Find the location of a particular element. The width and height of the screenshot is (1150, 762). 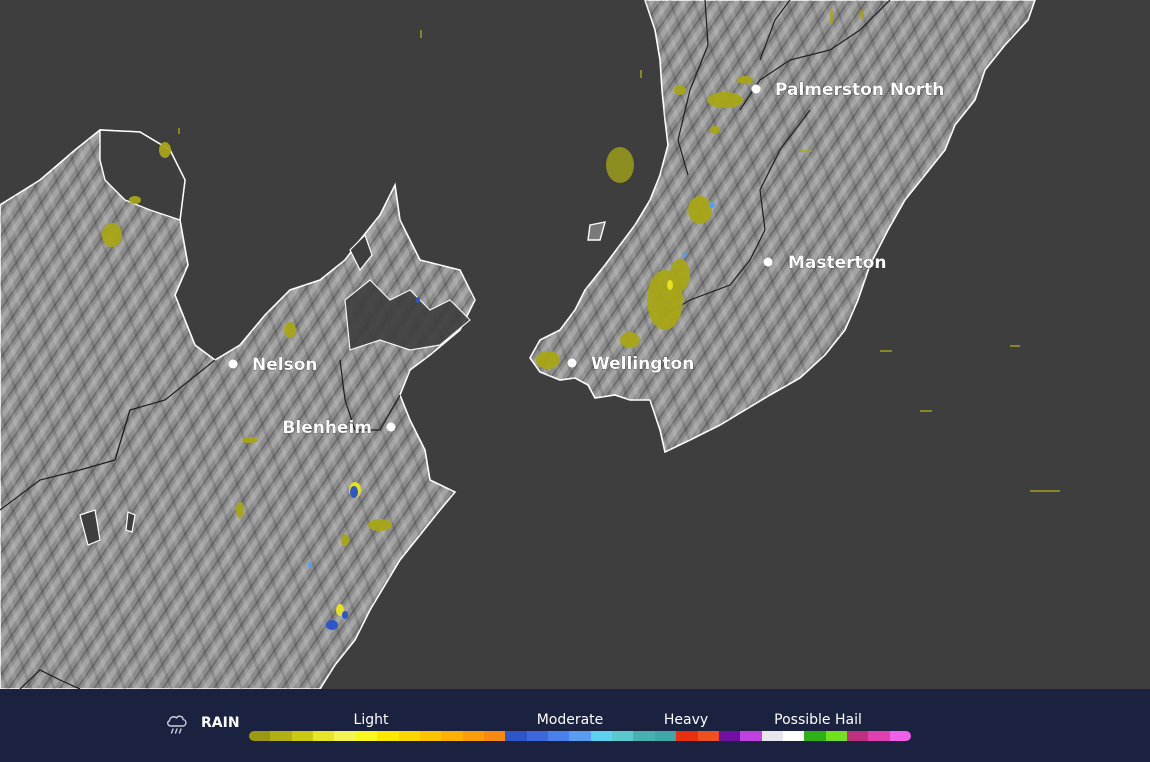

city-label: Palmerston North is located at coordinates (859, 90).